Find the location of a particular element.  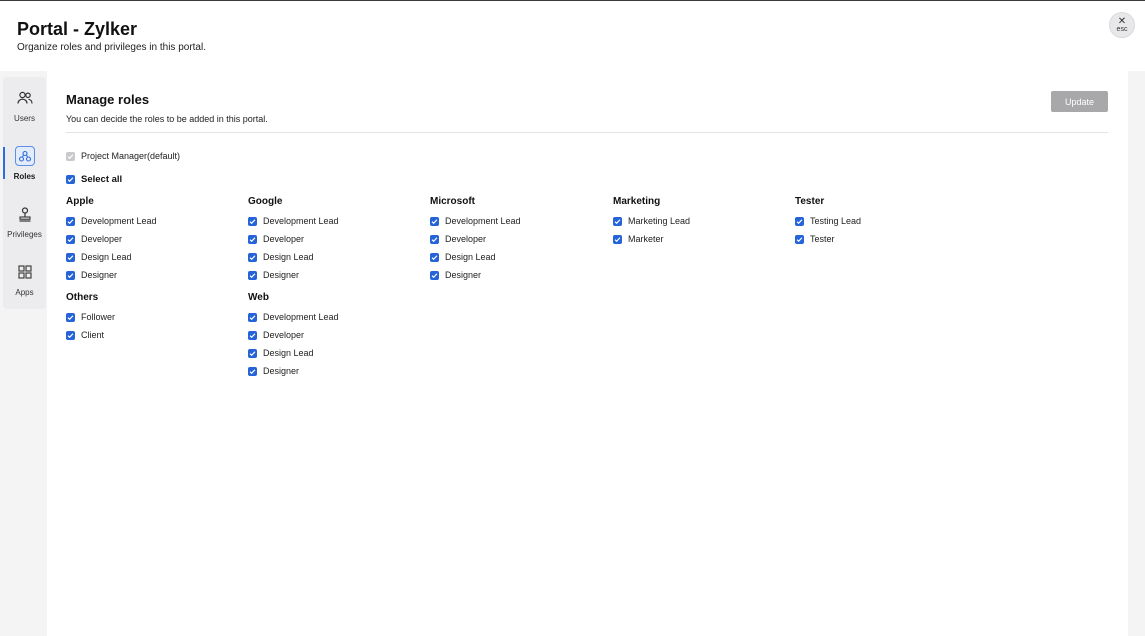

sidebar-item-label: Users is located at coordinates (24, 118).